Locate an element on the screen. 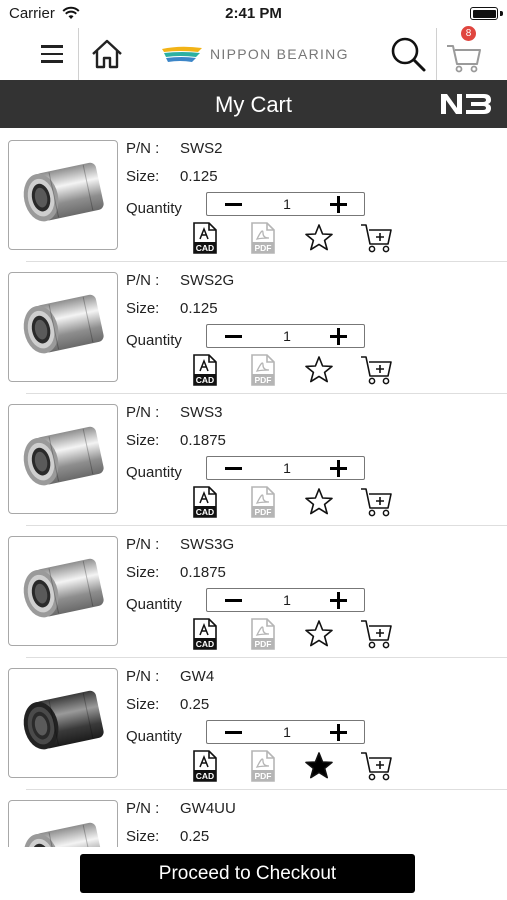 The height and width of the screenshot is (900, 507). part-number-value: GW4UU is located at coordinates (208, 808).